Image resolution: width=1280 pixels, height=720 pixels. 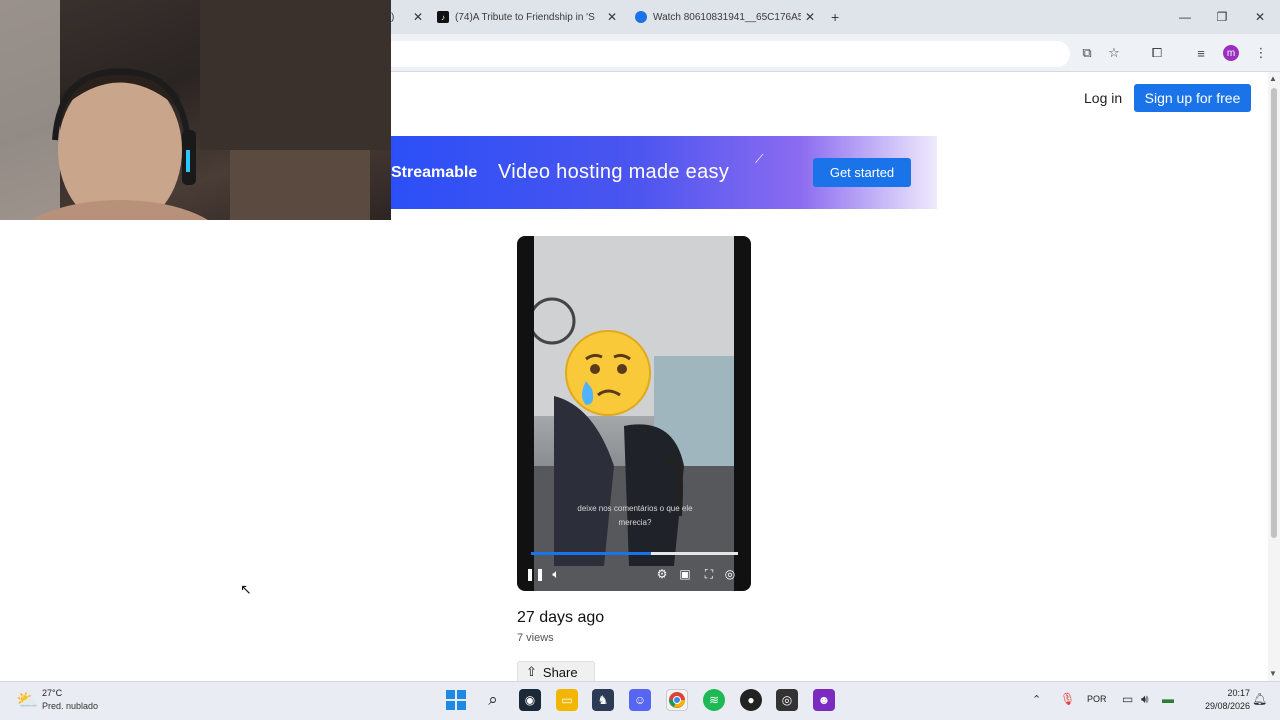 What do you see at coordinates (608, 373) in the screenshot?
I see `crying-face-emoji` at bounding box center [608, 373].